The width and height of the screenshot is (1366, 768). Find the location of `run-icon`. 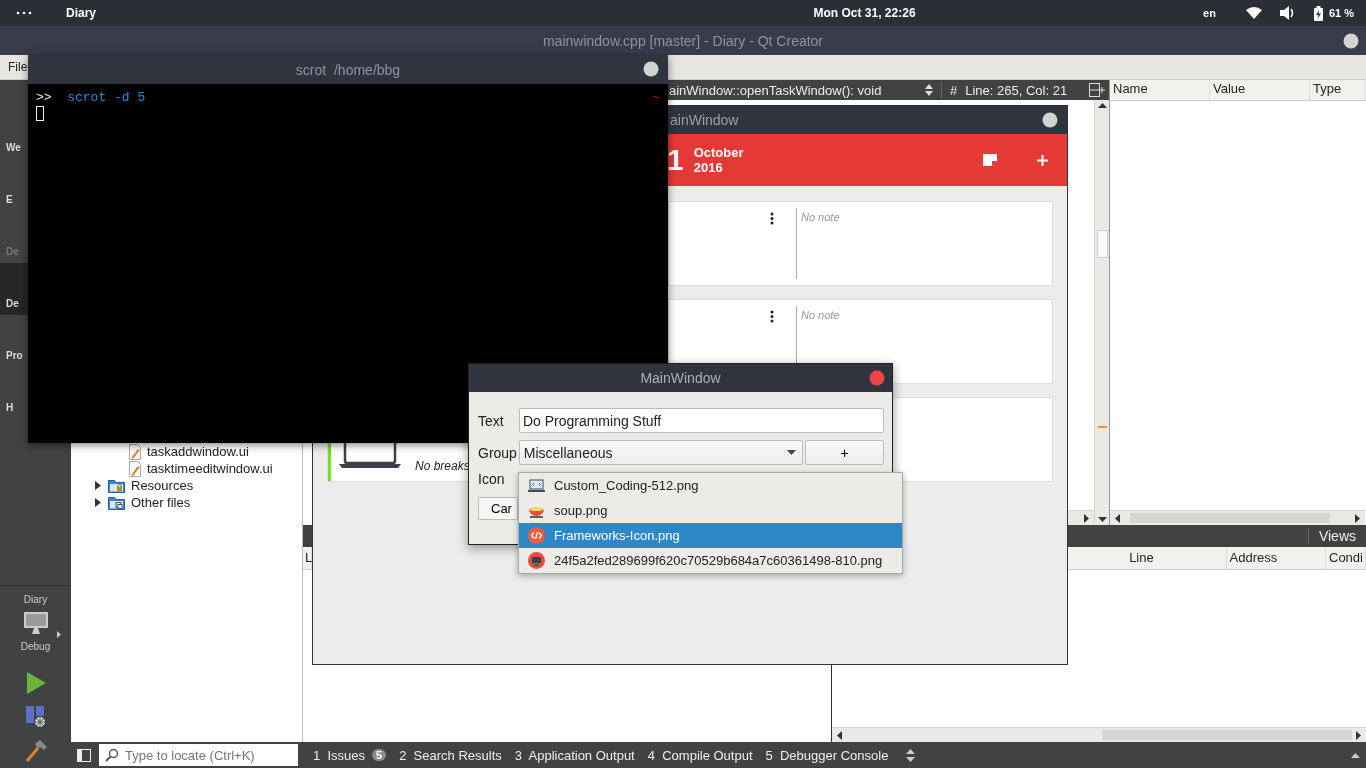

run-icon is located at coordinates (35, 683).